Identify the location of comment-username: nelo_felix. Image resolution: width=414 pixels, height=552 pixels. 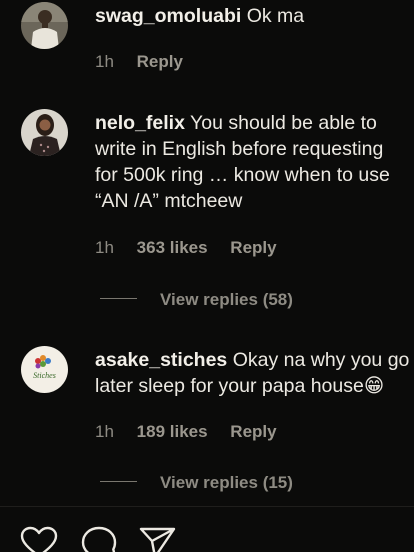
(140, 123).